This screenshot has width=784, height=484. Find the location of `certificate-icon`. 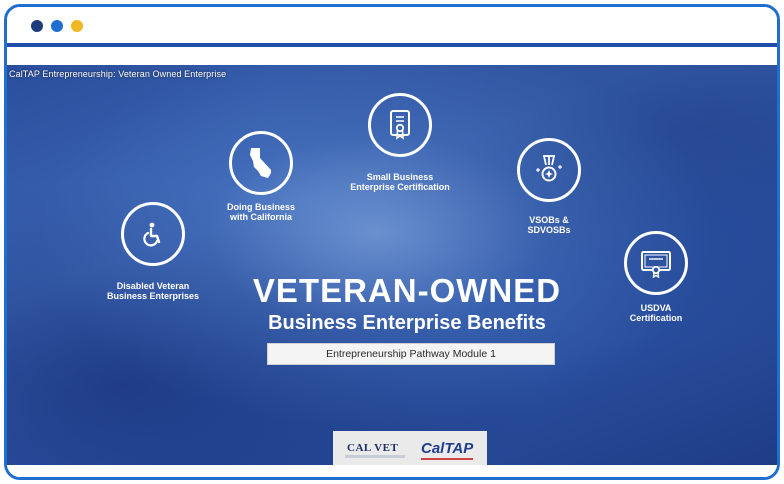

certificate-icon is located at coordinates (400, 125).